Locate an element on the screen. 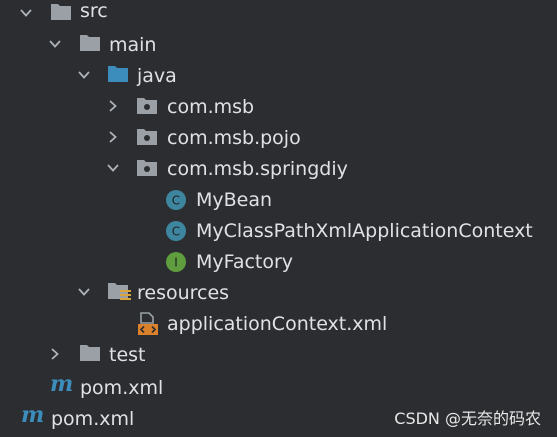 This screenshot has width=557, height=437. tree-node-interface-myfactory: I MyFactory is located at coordinates (278, 263).